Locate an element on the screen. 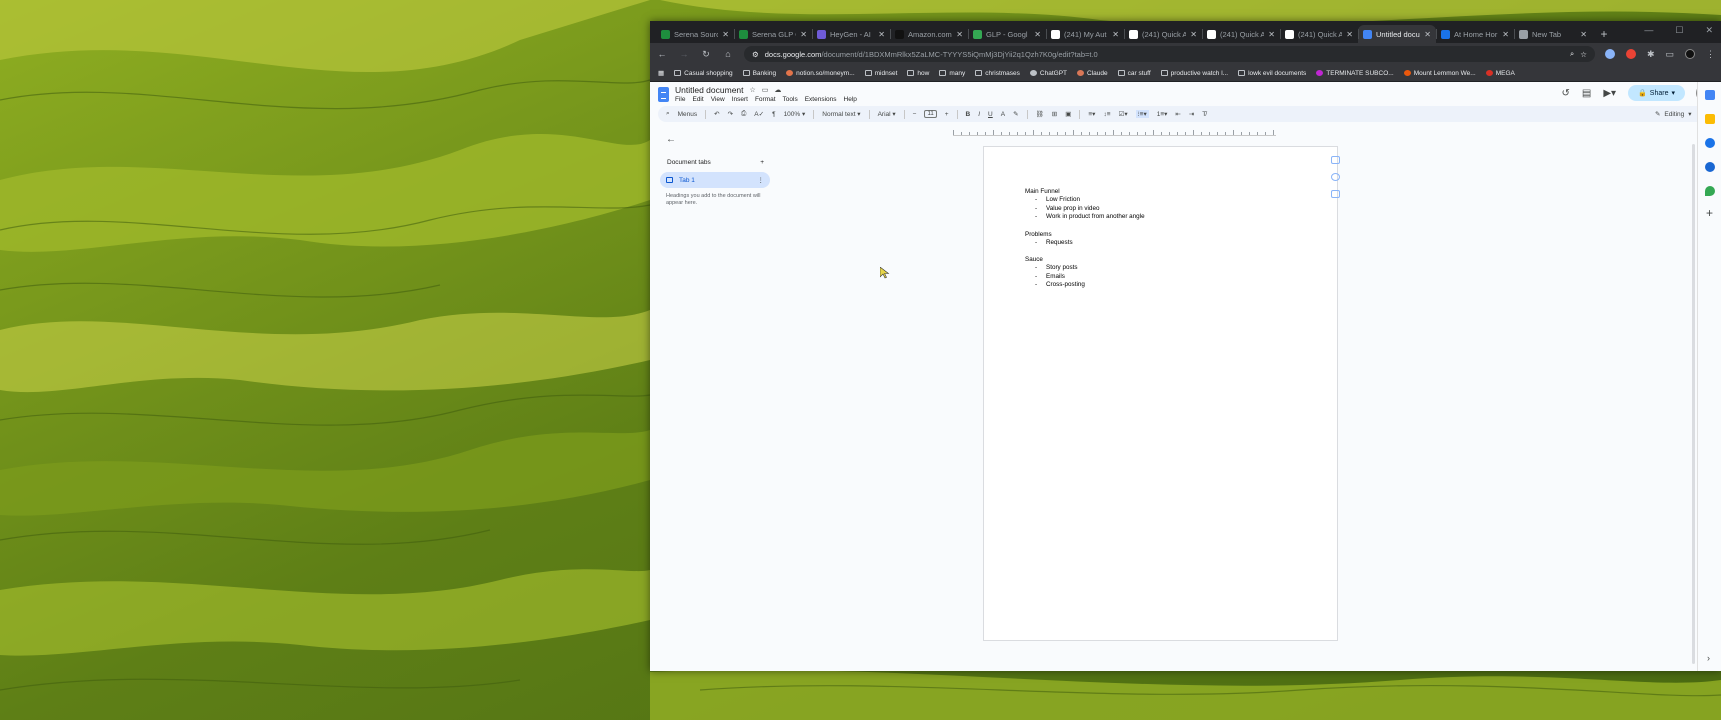 This screenshot has height=720, width=1721. decrease-indent-icon: ⇤ is located at coordinates (1177, 114).